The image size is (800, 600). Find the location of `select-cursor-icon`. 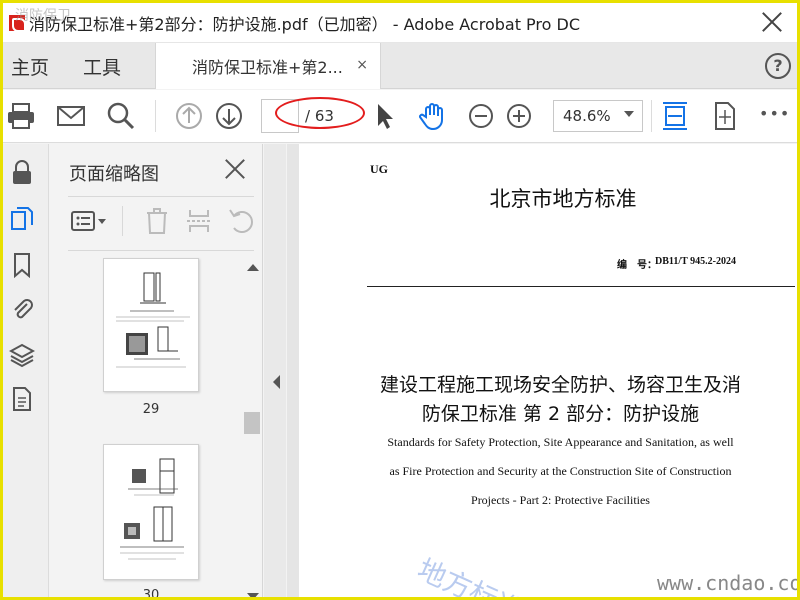

select-cursor-icon is located at coordinates (385, 116).